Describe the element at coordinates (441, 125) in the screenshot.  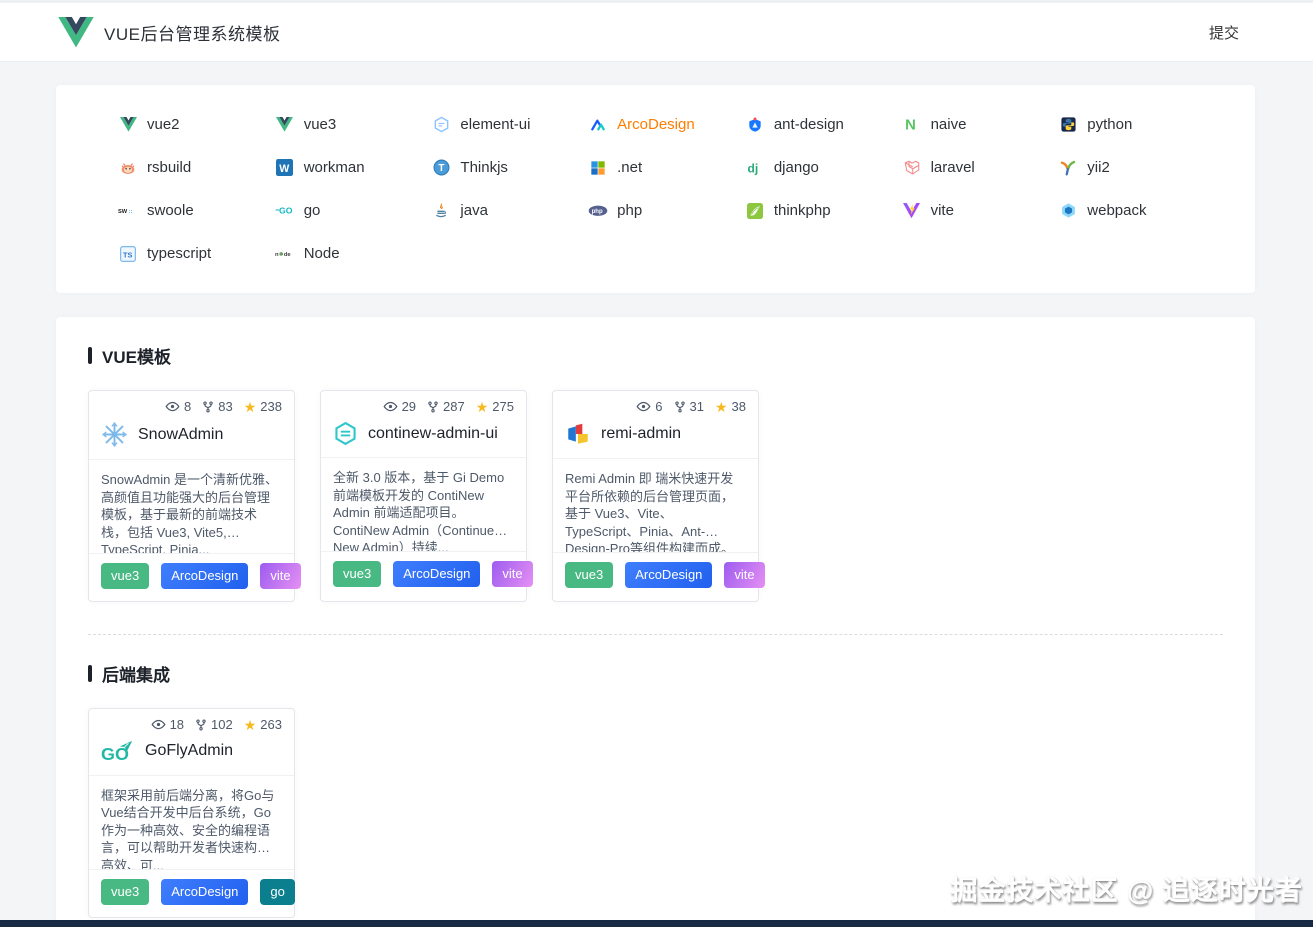
I see `element-ui-icon` at that location.